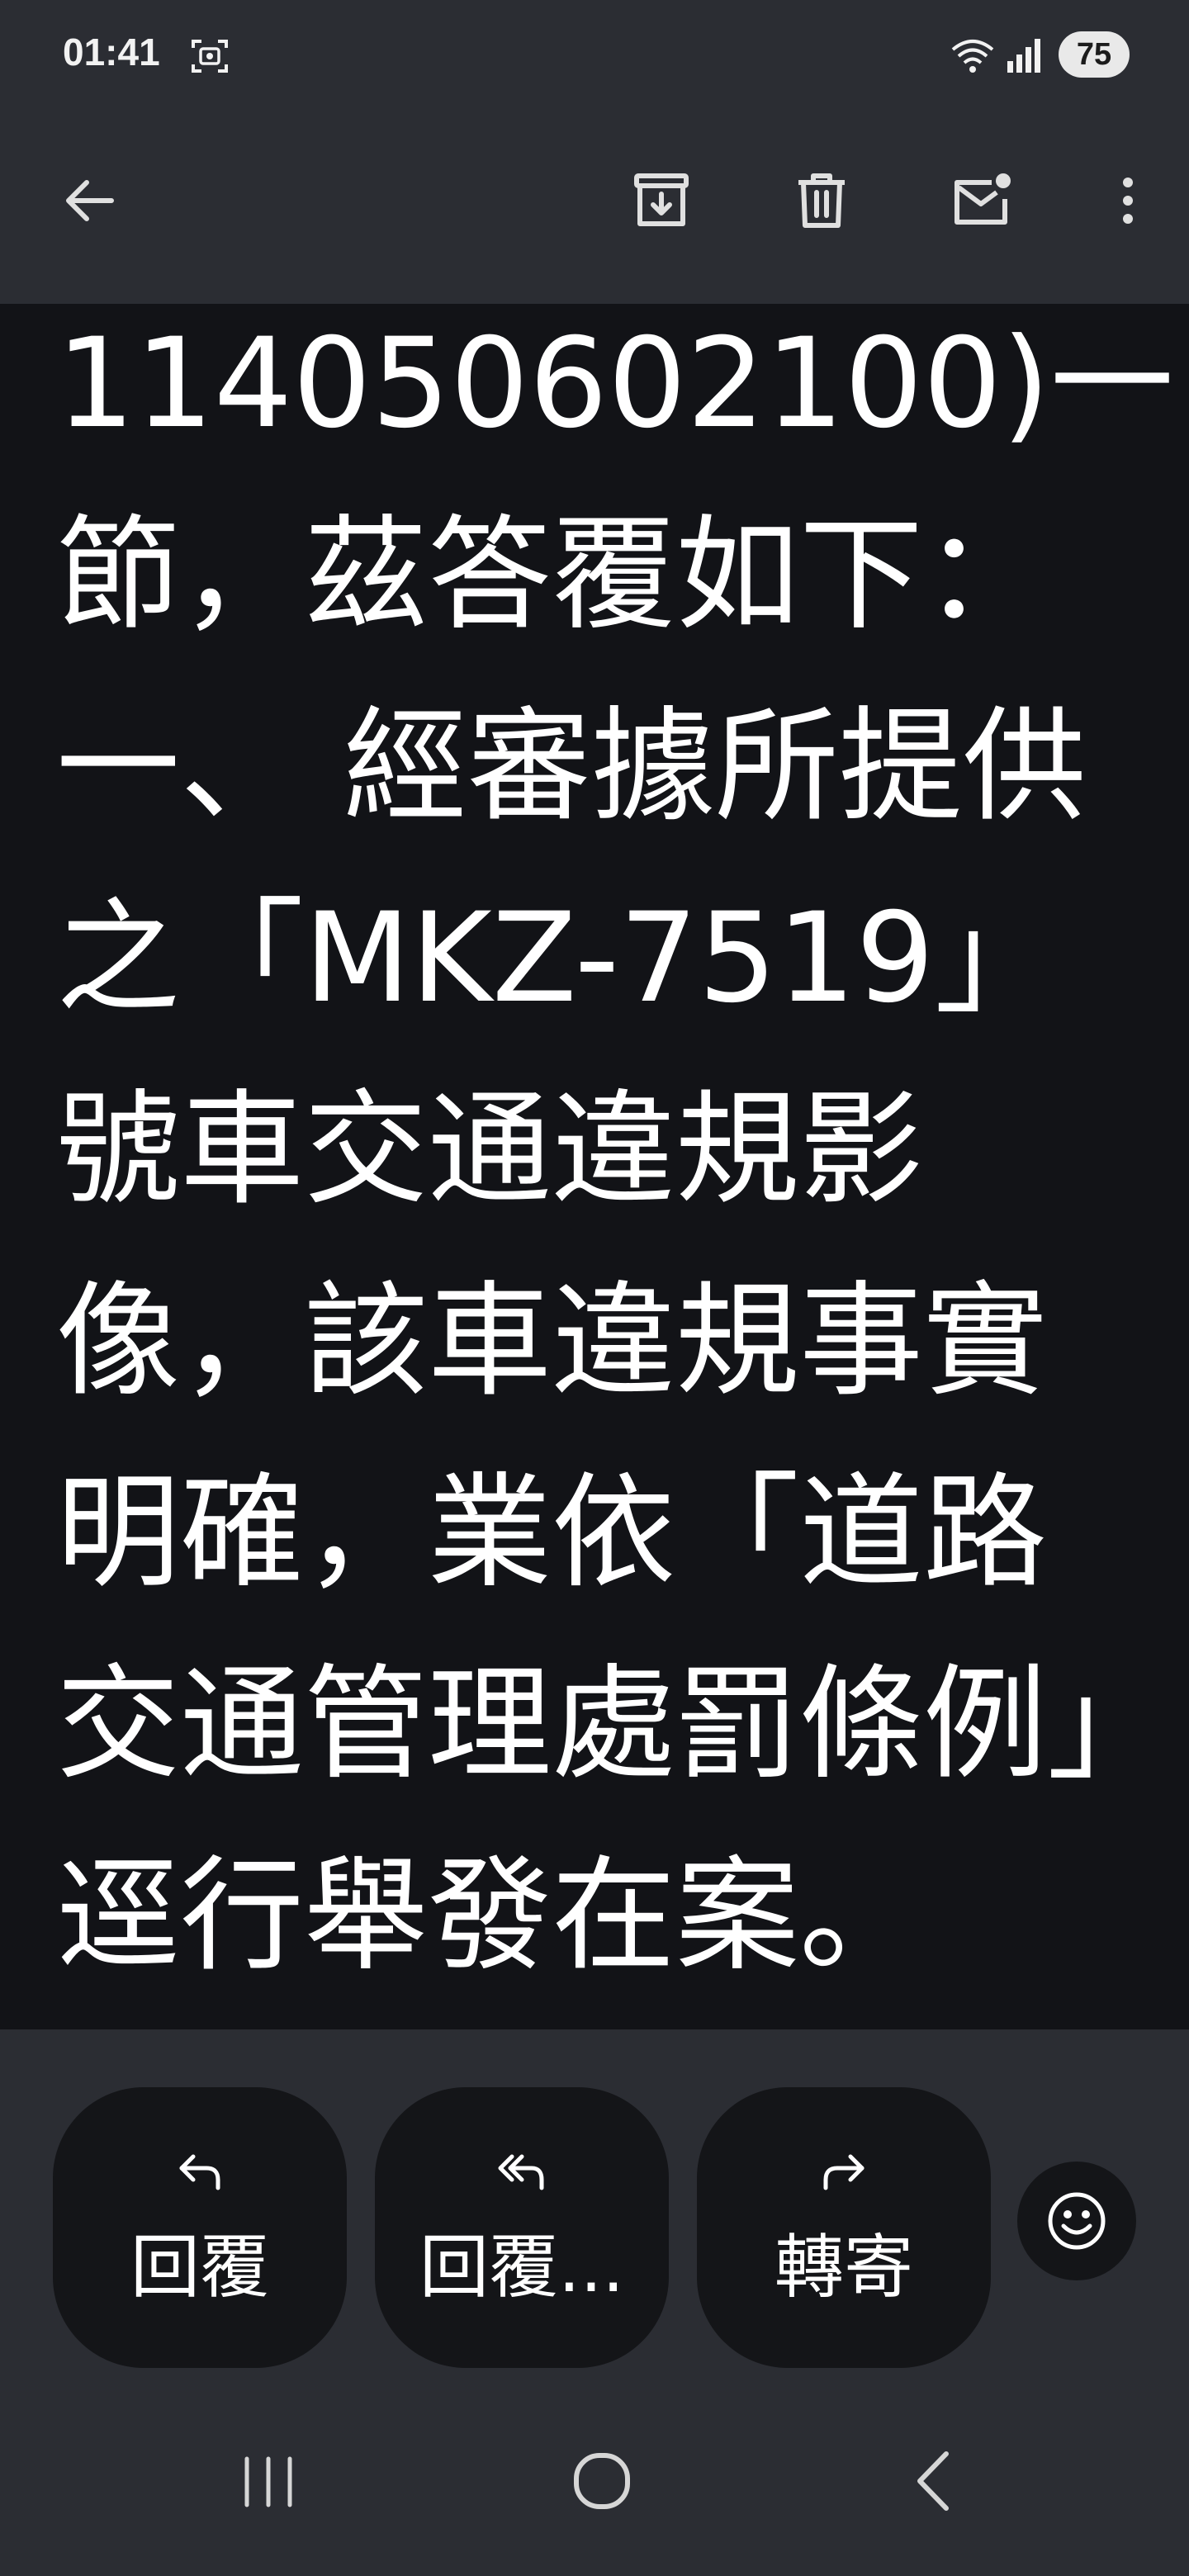  What do you see at coordinates (557, 958) in the screenshot?
I see `body-line: 之「MKZ-7519」` at bounding box center [557, 958].